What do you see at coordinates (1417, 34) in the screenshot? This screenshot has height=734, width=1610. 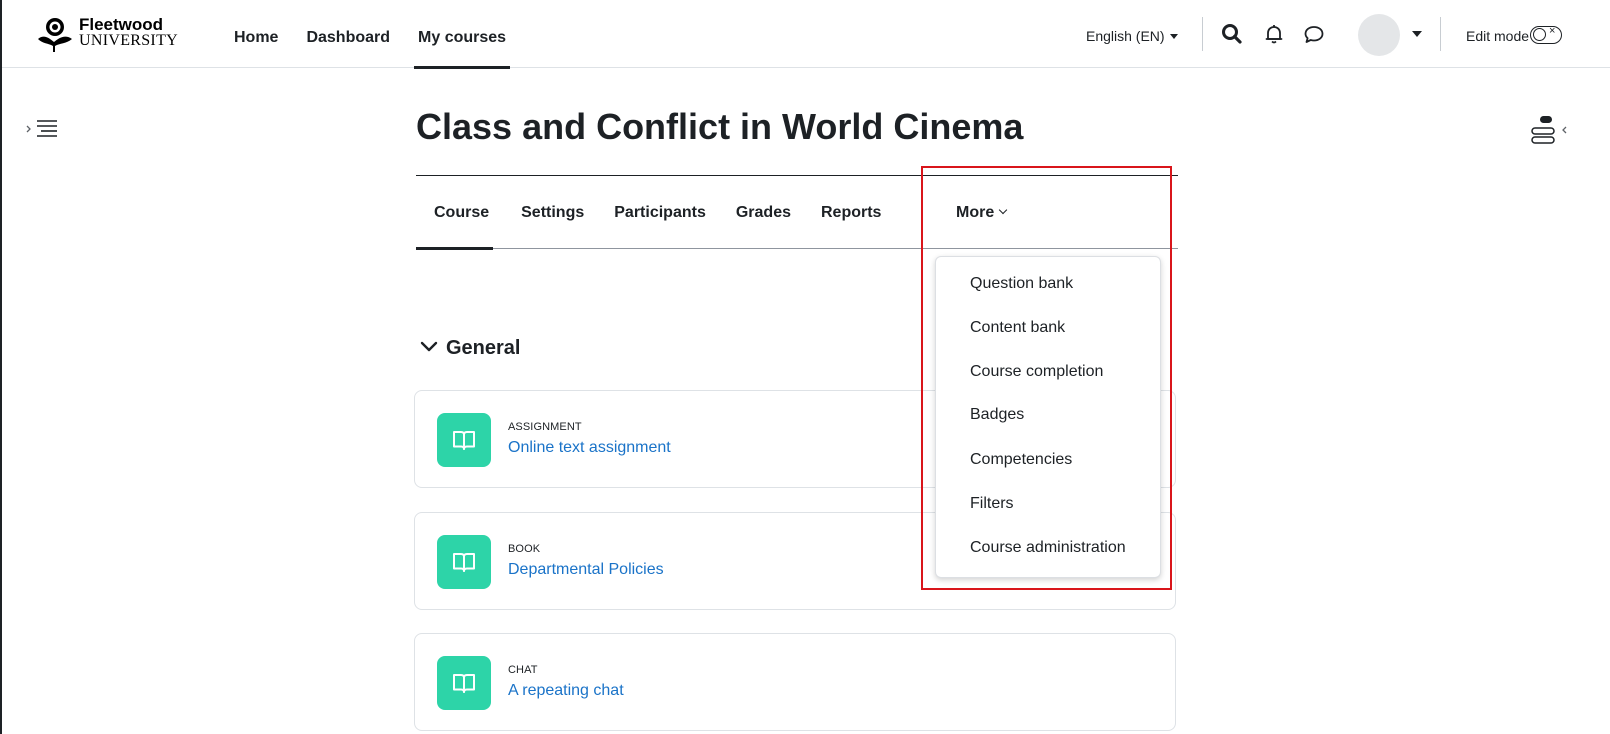 I see `user-menu-caret-icon` at bounding box center [1417, 34].